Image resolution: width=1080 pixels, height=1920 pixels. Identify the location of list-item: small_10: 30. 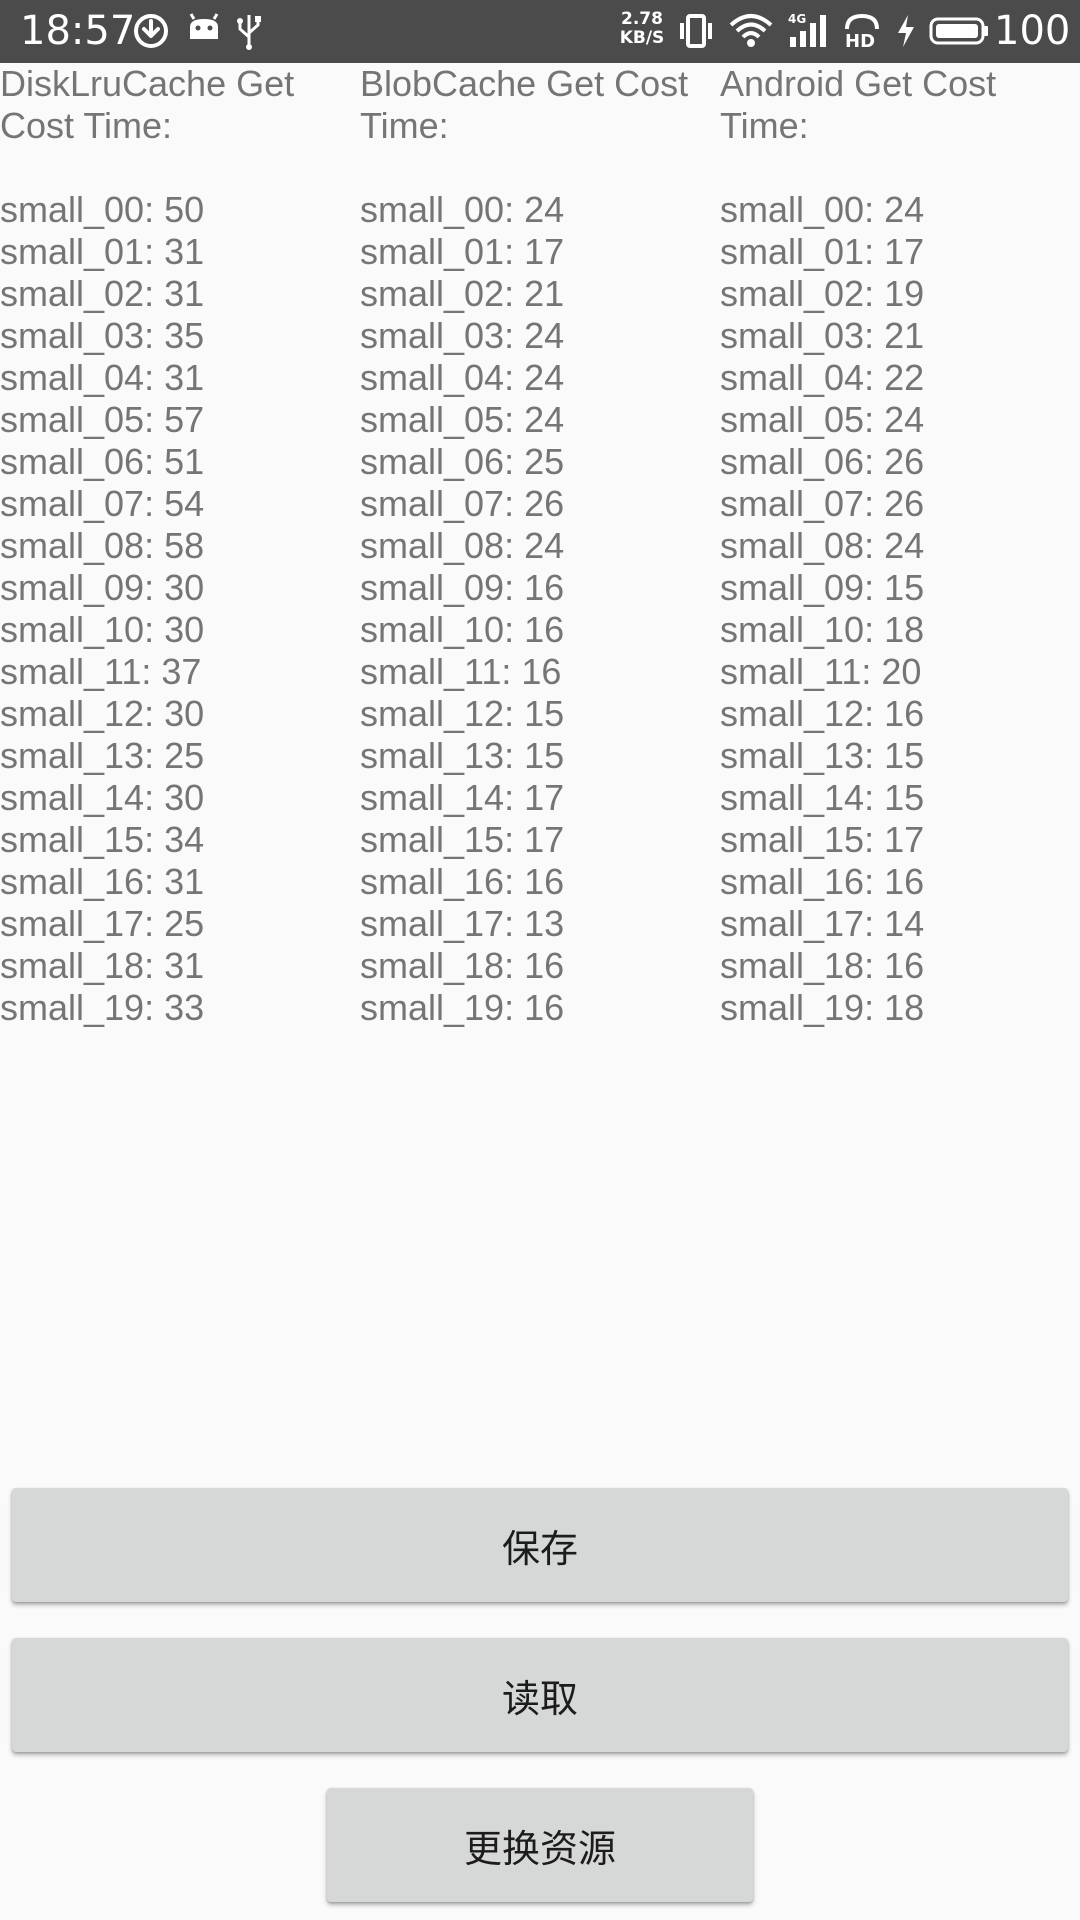
(102, 629).